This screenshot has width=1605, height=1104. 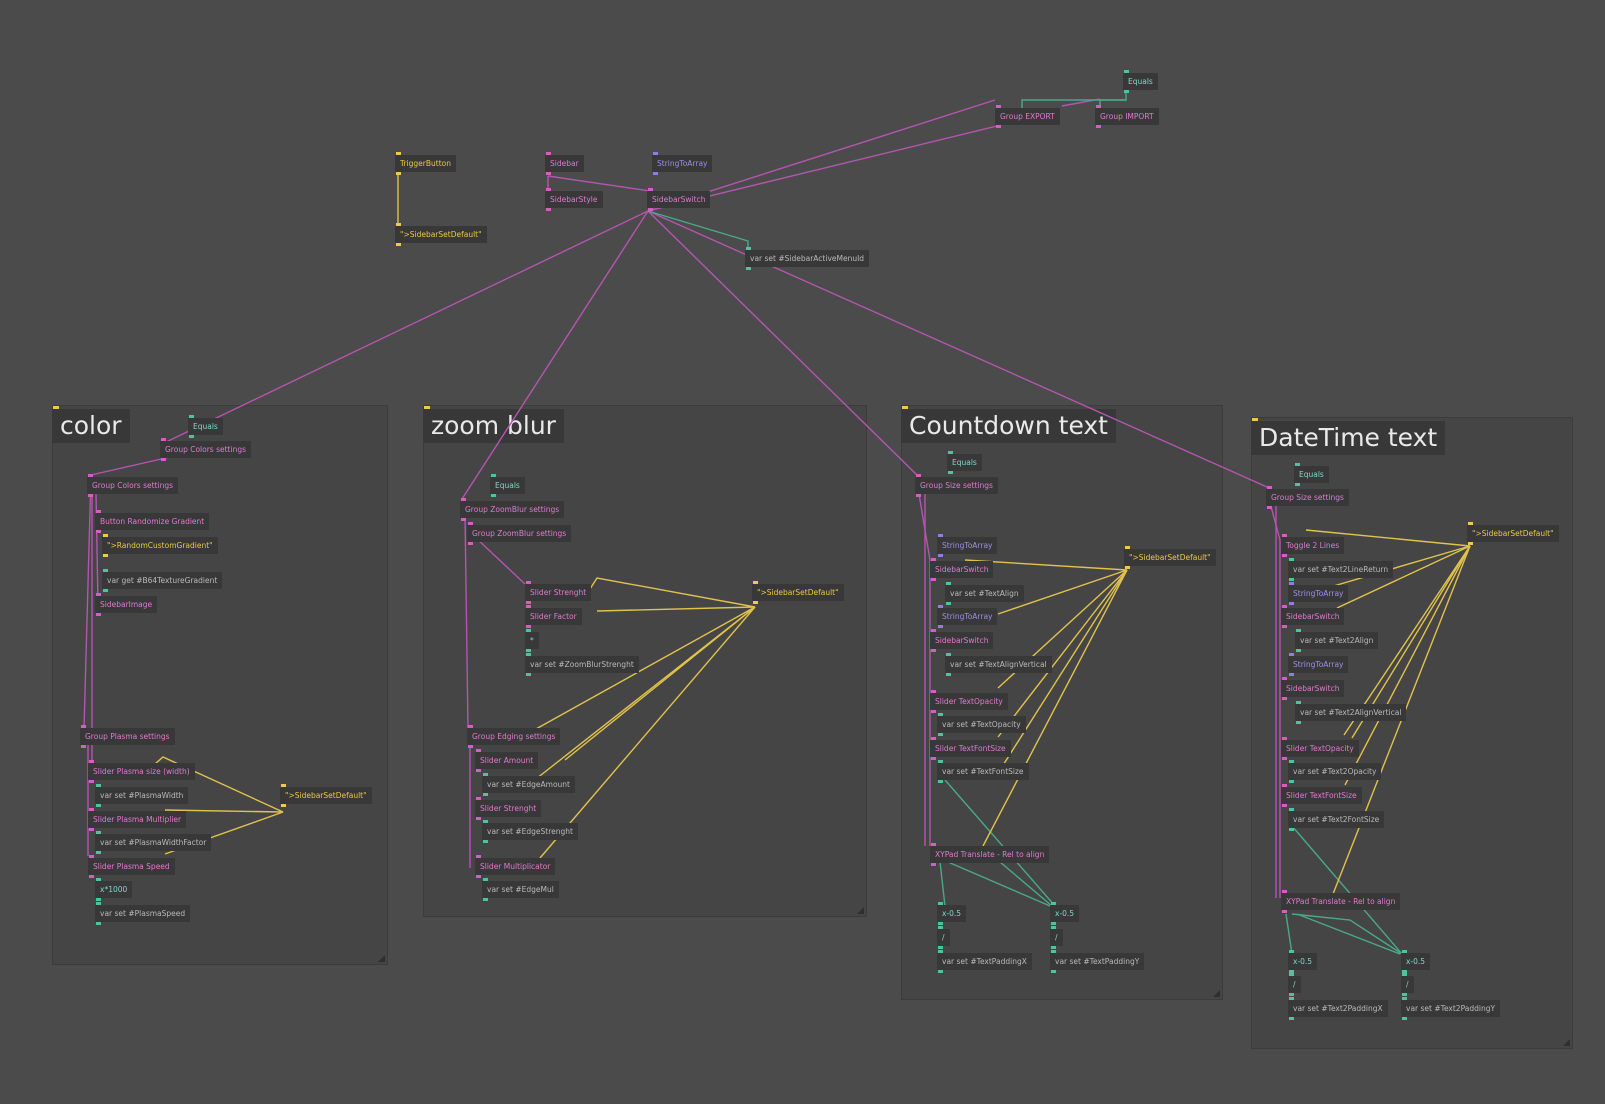 What do you see at coordinates (131, 866) in the screenshot?
I see `slider-node: Slider Plasma Speed` at bounding box center [131, 866].